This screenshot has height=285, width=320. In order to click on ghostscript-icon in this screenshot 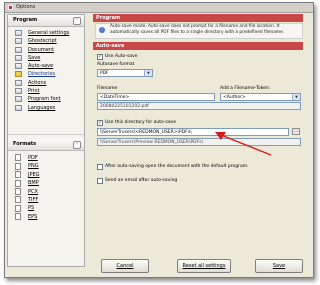, I will do `click(18, 41)`.